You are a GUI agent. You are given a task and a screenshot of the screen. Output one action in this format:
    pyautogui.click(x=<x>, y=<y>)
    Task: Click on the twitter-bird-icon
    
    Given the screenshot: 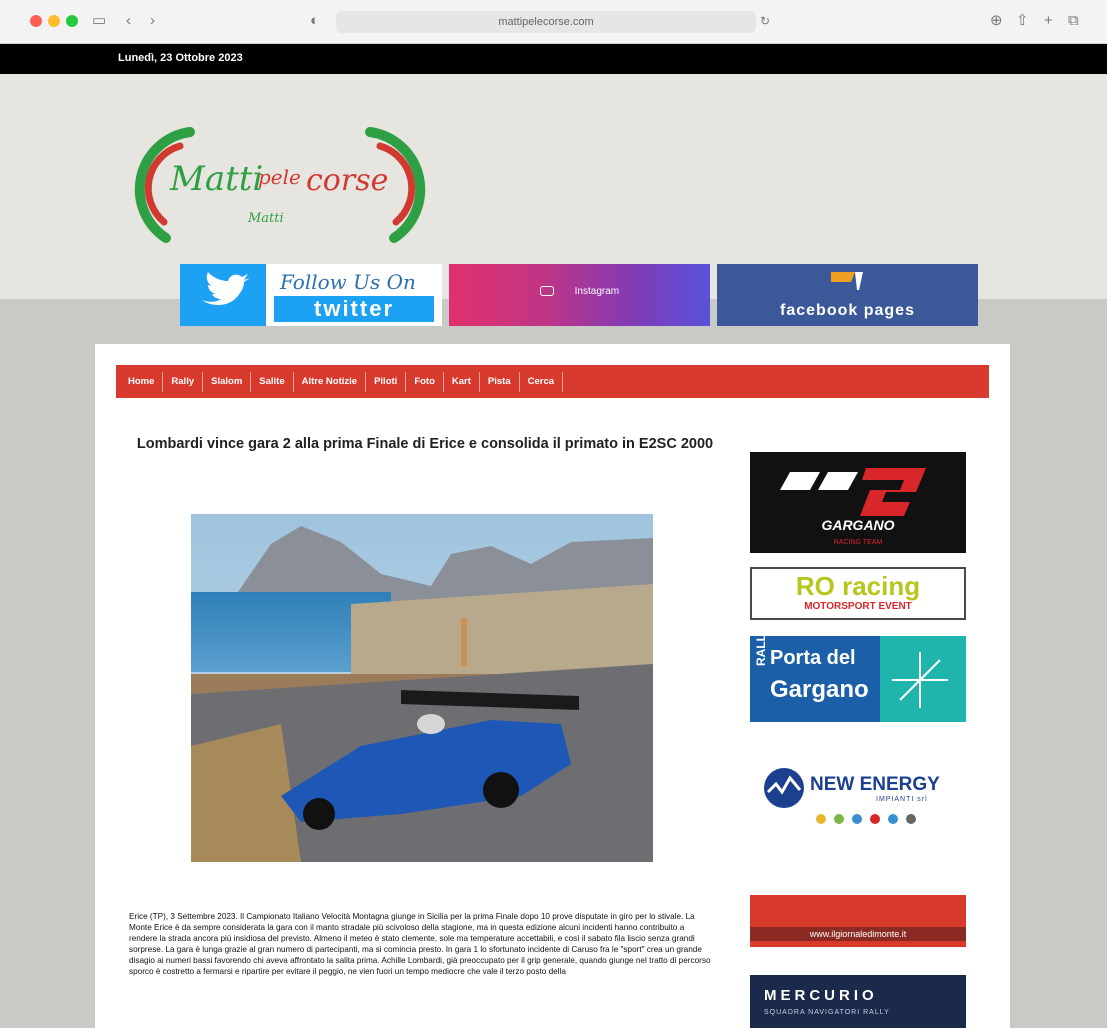 What is the action you would take?
    pyautogui.click(x=223, y=295)
    